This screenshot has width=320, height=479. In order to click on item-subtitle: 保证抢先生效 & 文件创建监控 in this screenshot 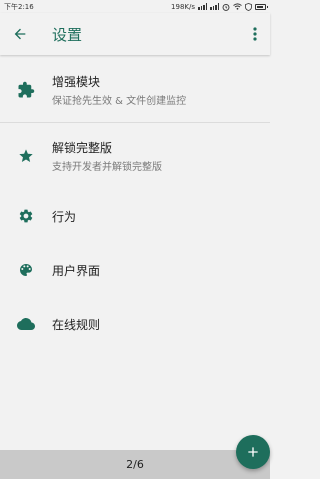, I will do `click(119, 101)`.